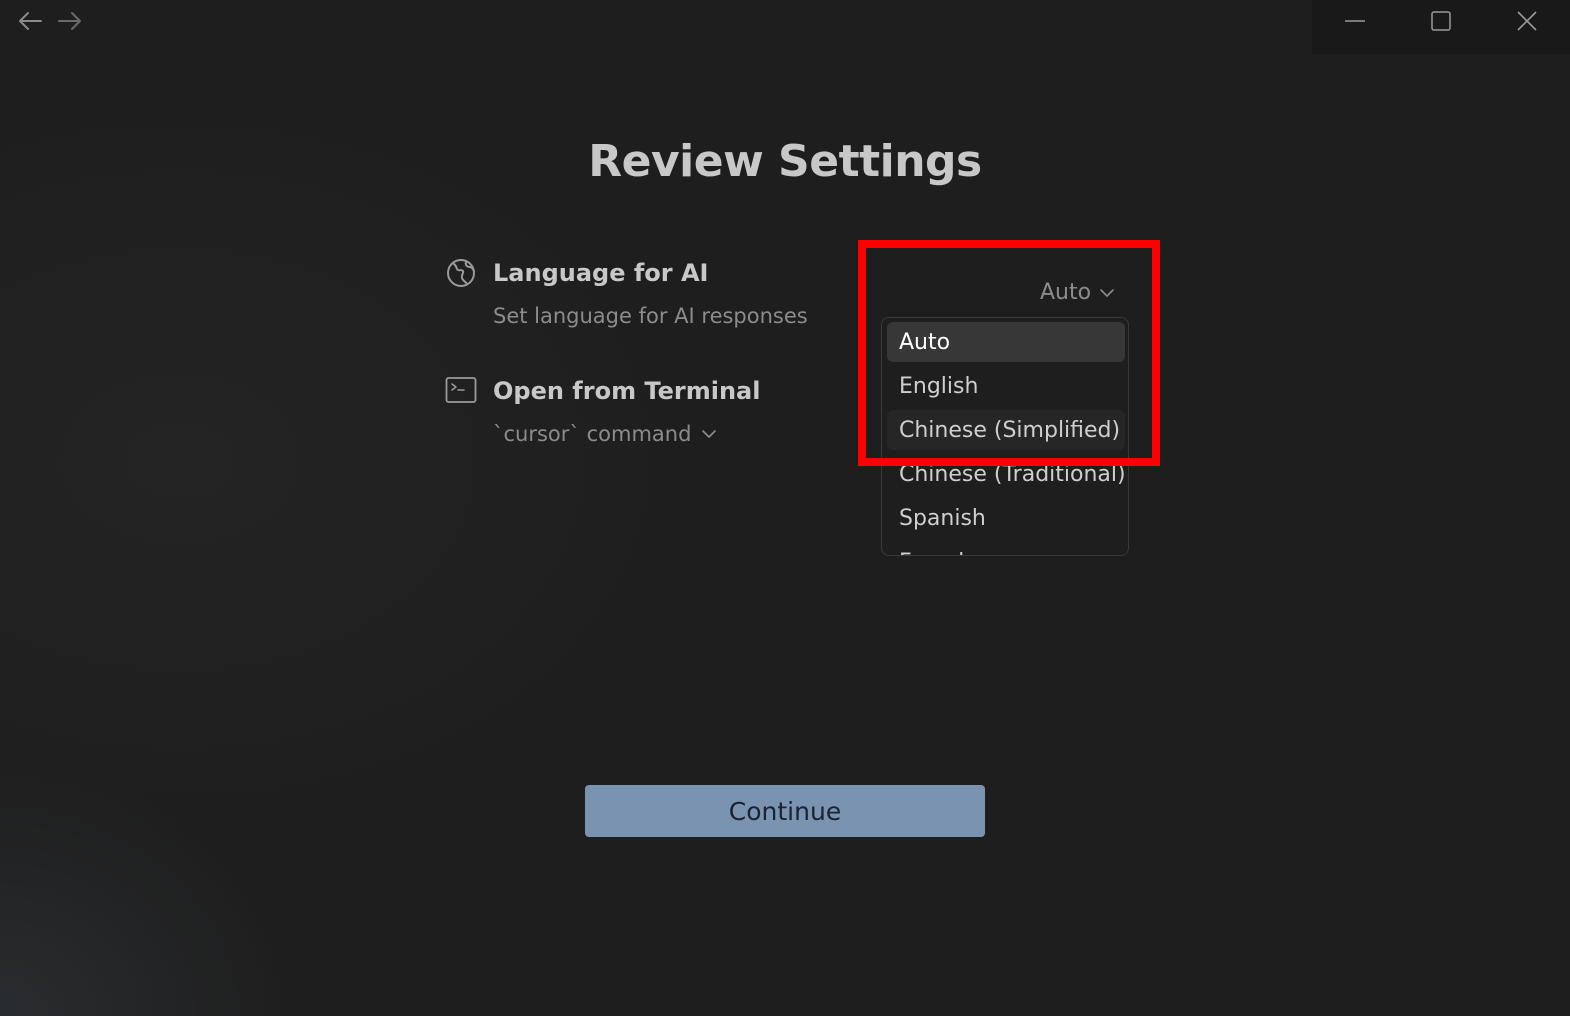 The image size is (1570, 1016). What do you see at coordinates (1066, 292) in the screenshot?
I see `language-select-value: Auto` at bounding box center [1066, 292].